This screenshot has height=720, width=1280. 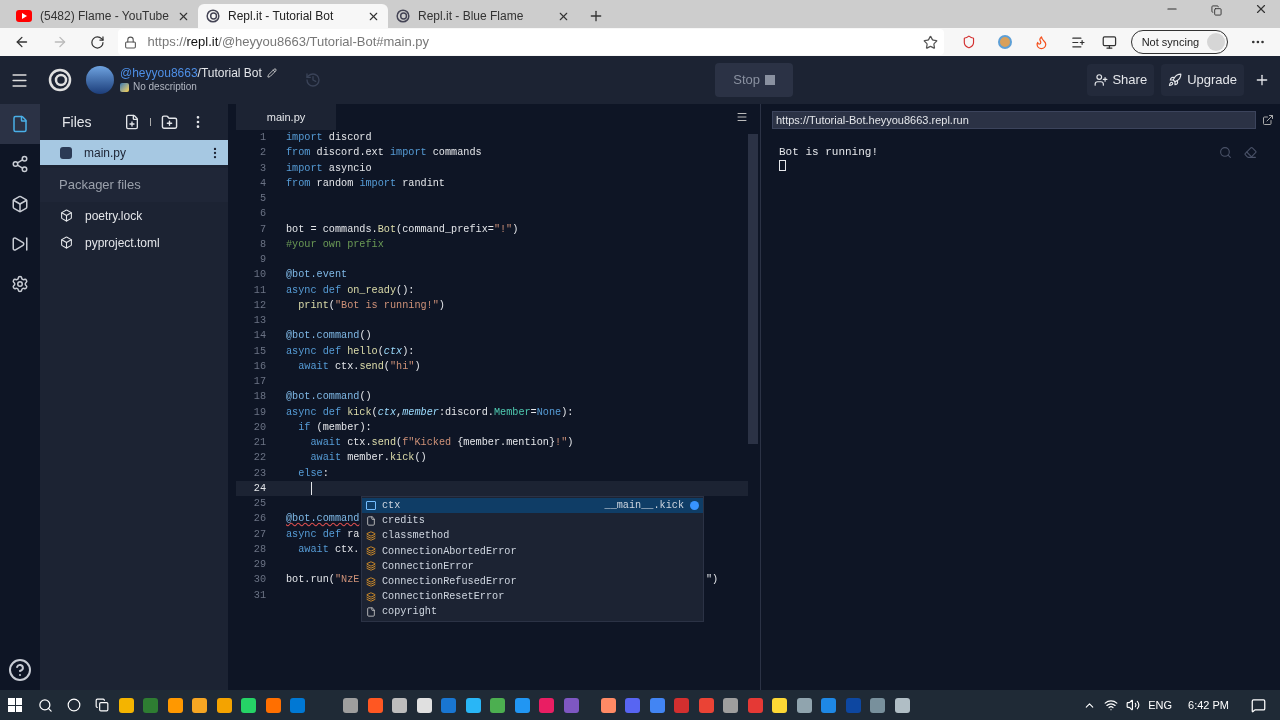 What do you see at coordinates (829, 152) in the screenshot?
I see `console-output: Bot is running!` at bounding box center [829, 152].